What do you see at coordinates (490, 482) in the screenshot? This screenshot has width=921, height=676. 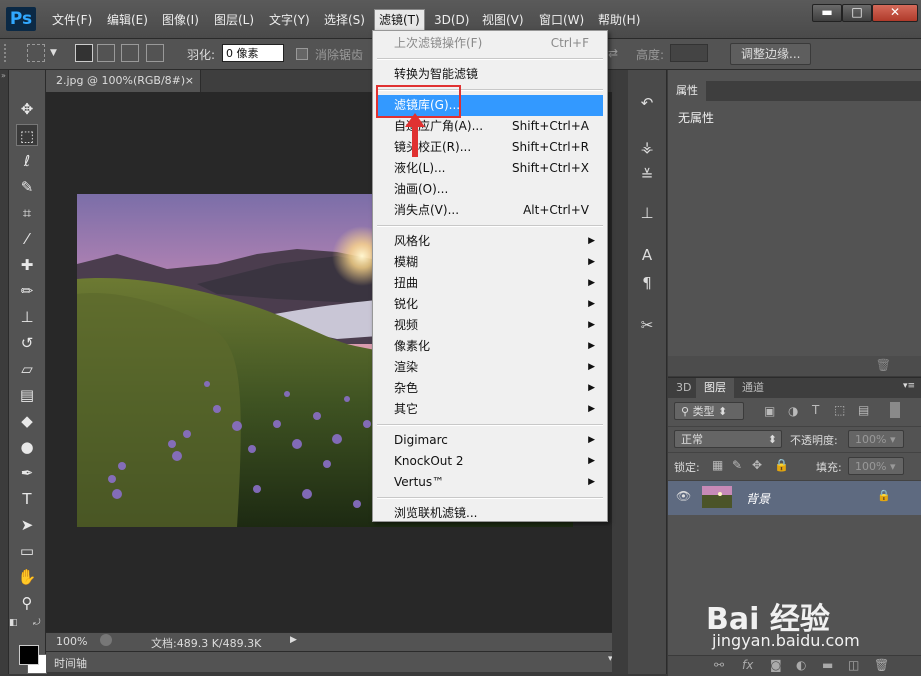 I see `filter-menu-item: Vertus™ ▶` at bounding box center [490, 482].